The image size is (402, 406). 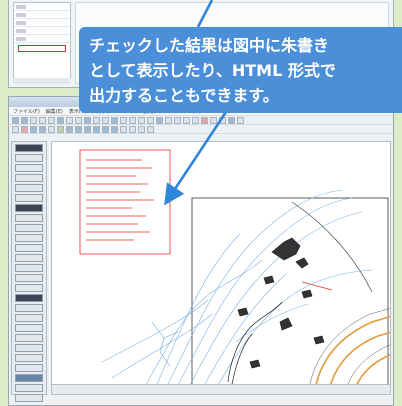 What do you see at coordinates (212, 70) in the screenshot?
I see `callout-line-2: として表示したり、HTML 形式で` at bounding box center [212, 70].